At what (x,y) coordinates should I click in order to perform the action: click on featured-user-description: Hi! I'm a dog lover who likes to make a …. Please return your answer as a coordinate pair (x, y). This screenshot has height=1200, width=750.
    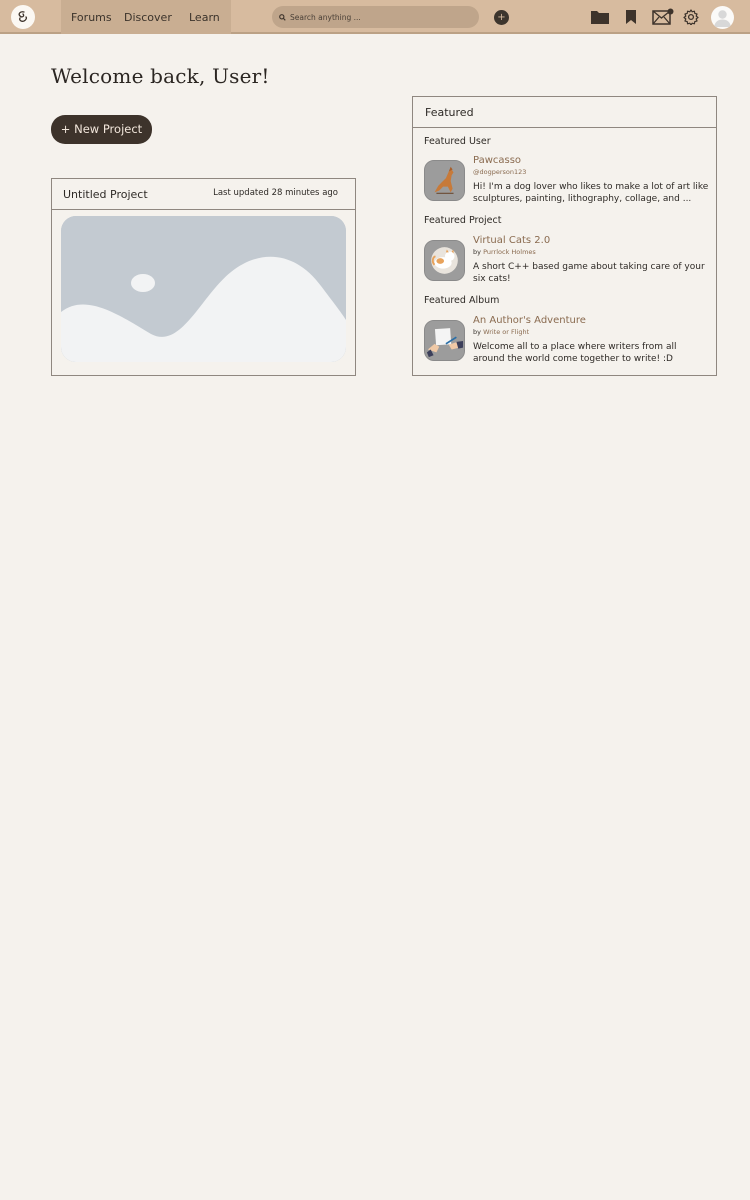
    Looking at the image, I should click on (591, 193).